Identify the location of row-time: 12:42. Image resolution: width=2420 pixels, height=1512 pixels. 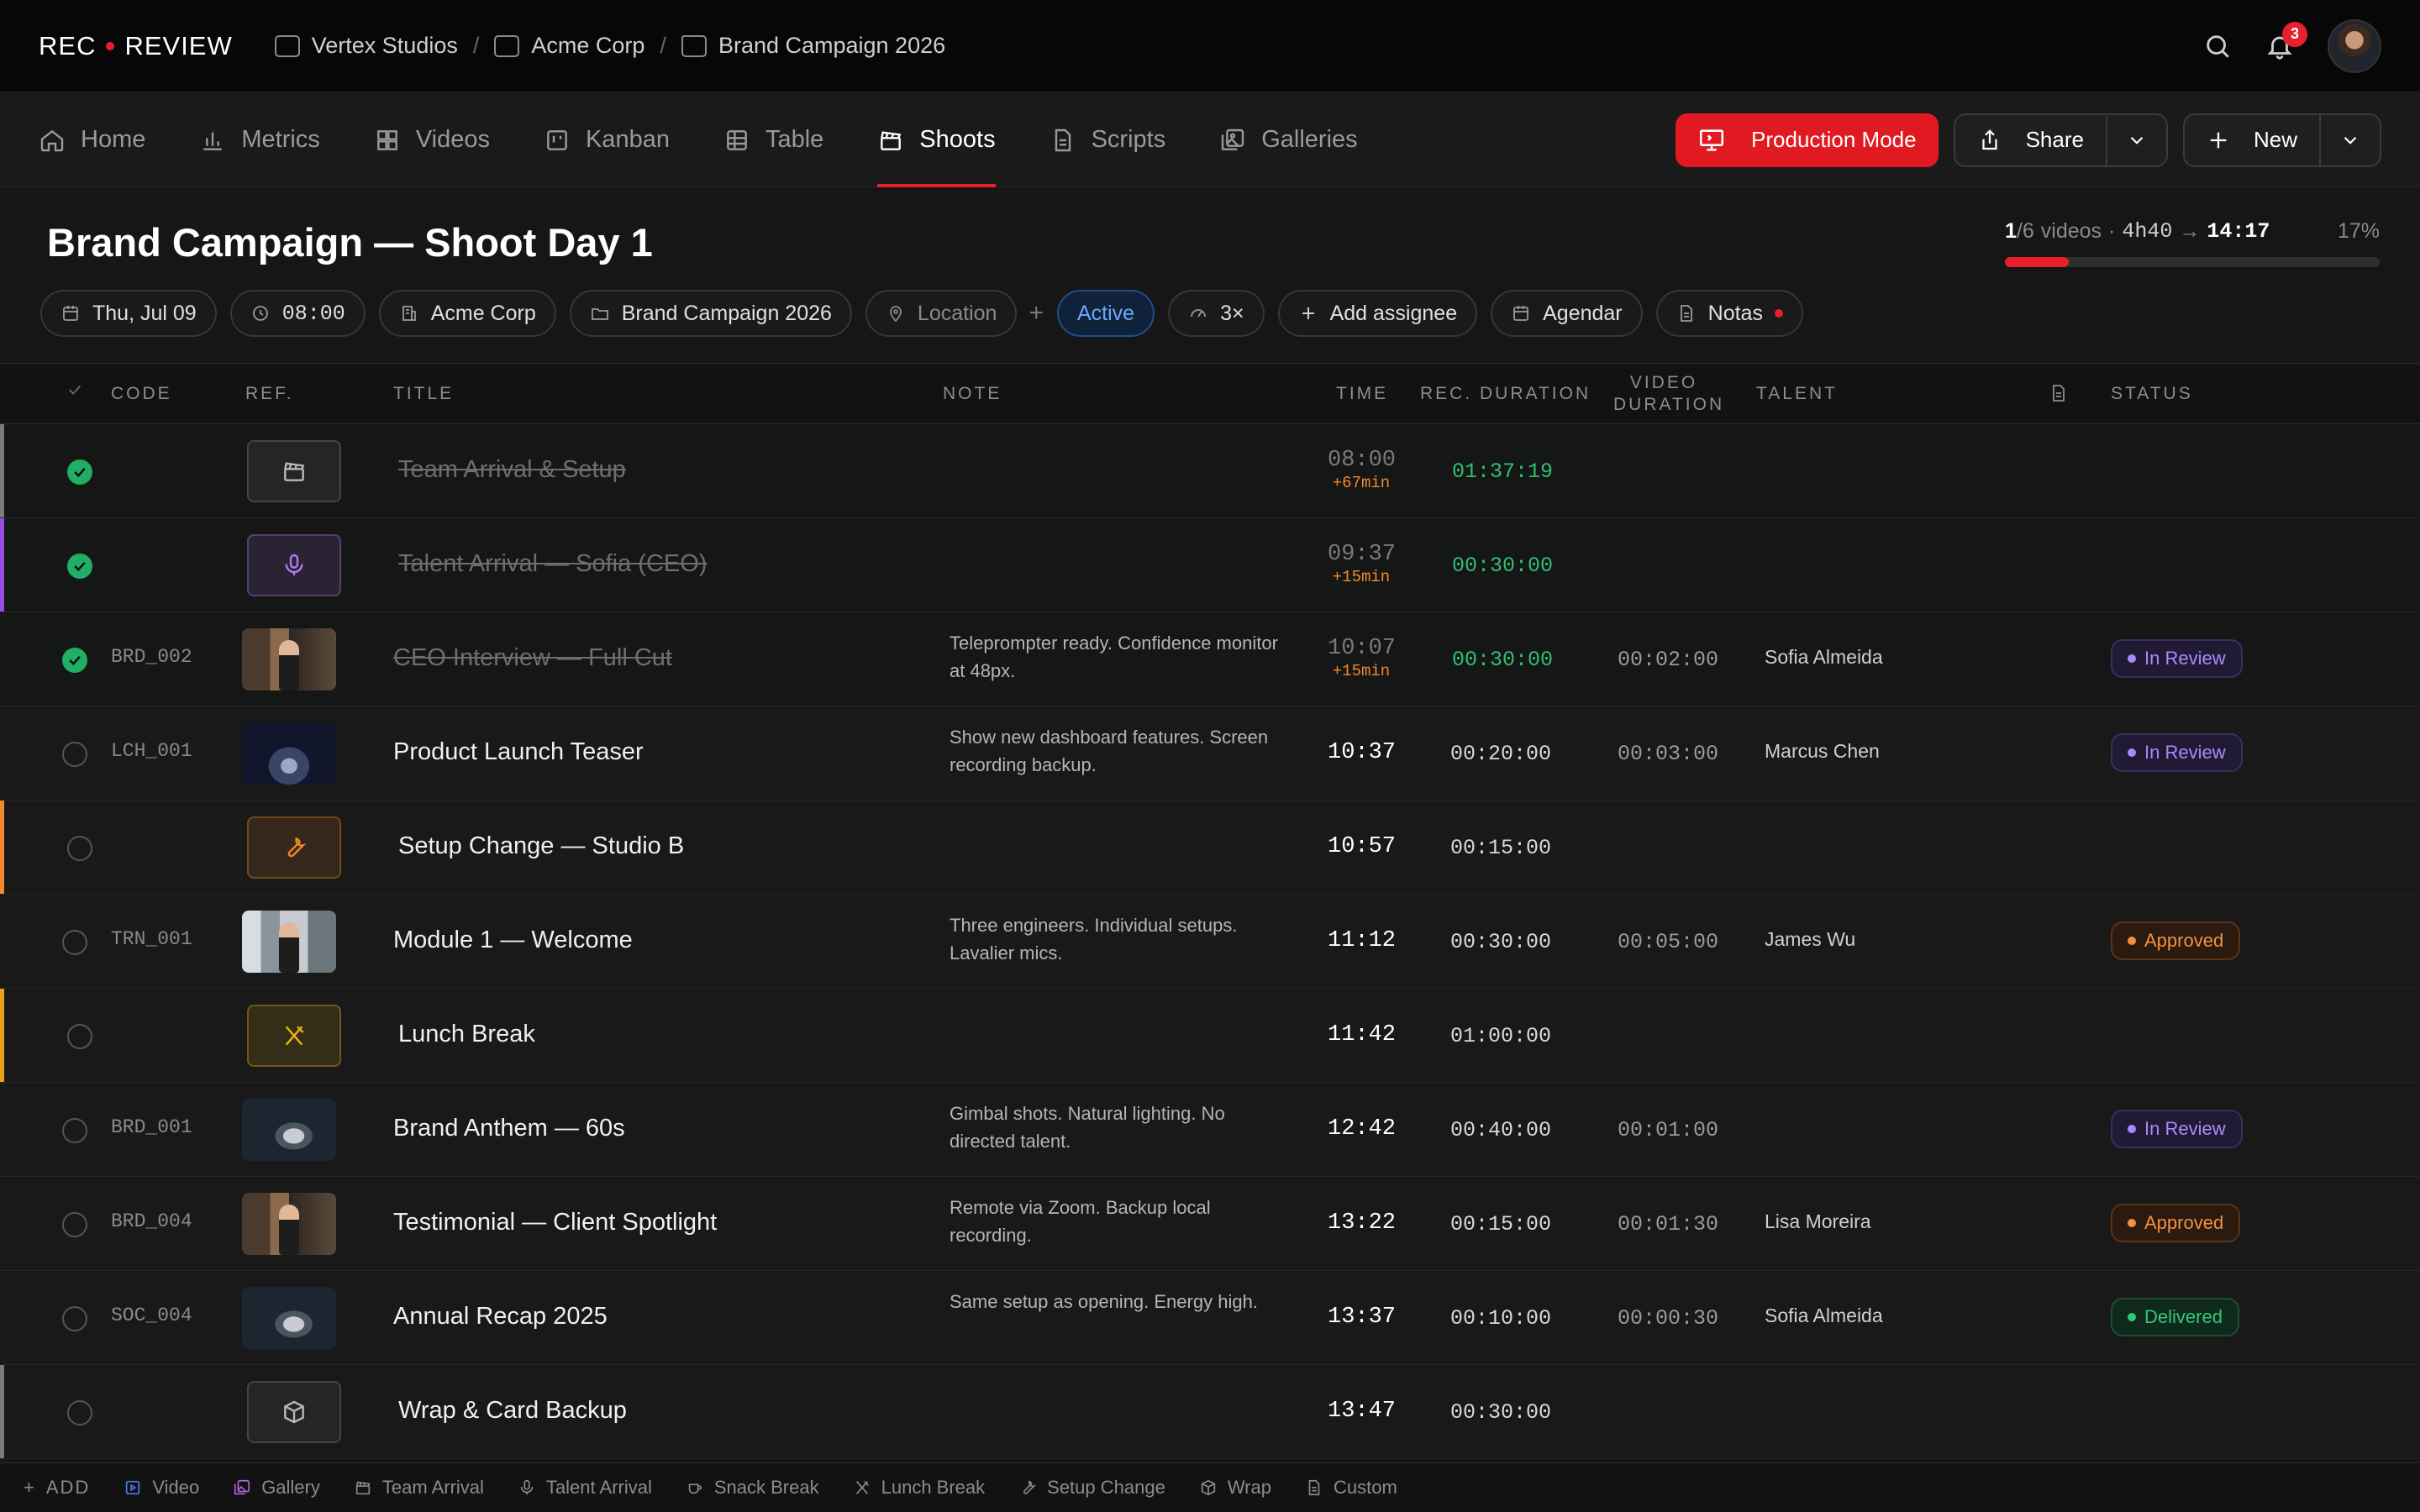
(1362, 1129).